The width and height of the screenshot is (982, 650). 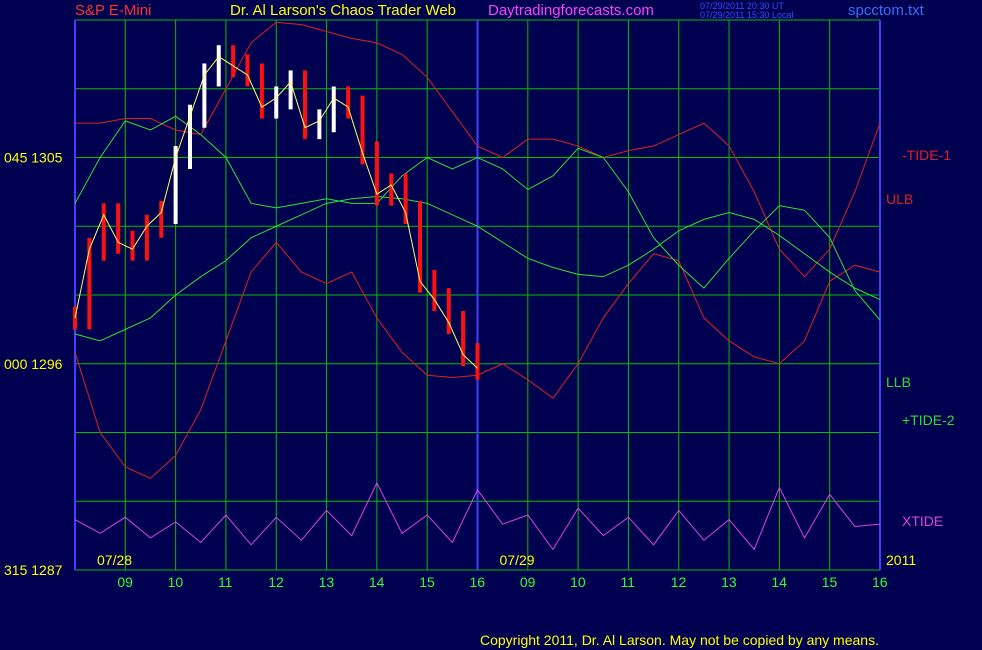 I want to click on y-tick-label: 000 1296, so click(x=33, y=364).